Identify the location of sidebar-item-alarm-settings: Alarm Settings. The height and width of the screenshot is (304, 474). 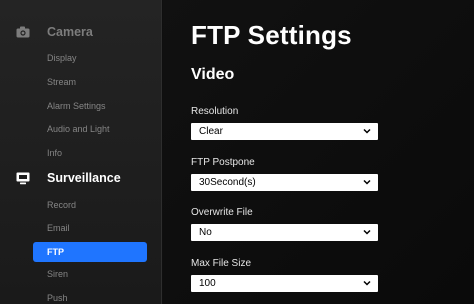
(90, 106).